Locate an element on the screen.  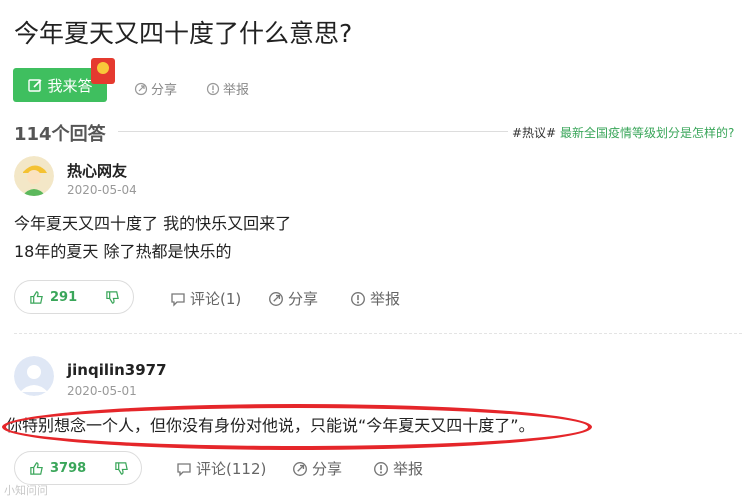
comment-button: 评论(1) is located at coordinates (205, 298).